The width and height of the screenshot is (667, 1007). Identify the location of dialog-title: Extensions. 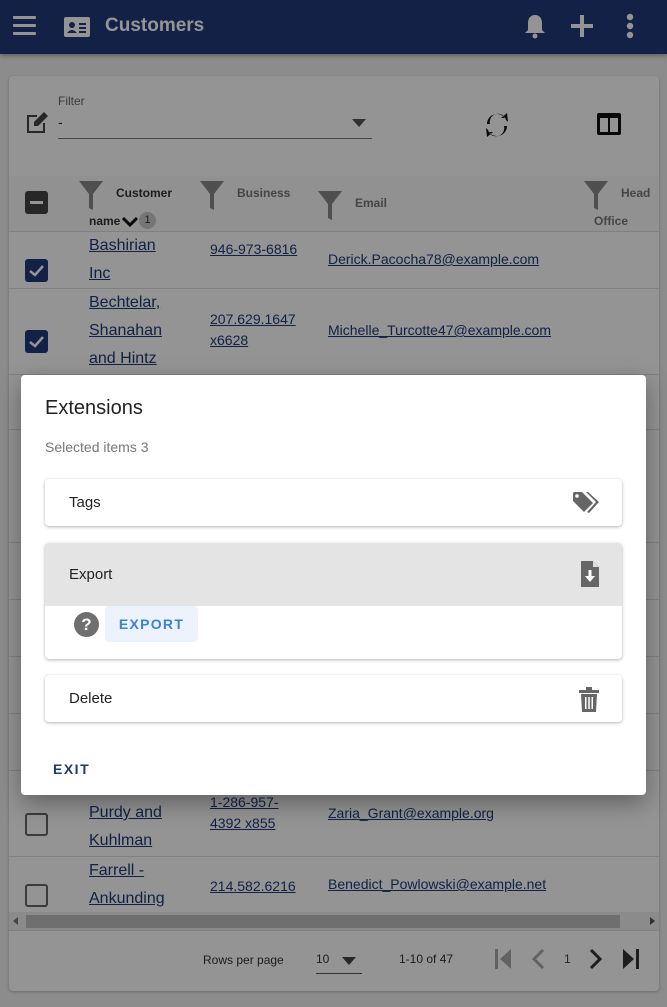
(94, 408).